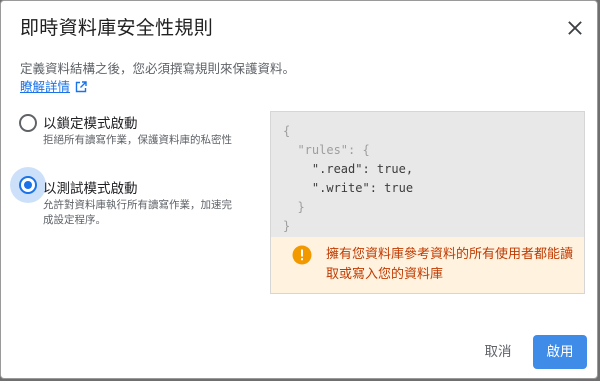 Image resolution: width=600 pixels, height=381 pixels. Describe the element at coordinates (137, 140) in the screenshot. I see `locked-mode-description: 拒絕所有讀寫作業，保護資料庫的私密性` at that location.